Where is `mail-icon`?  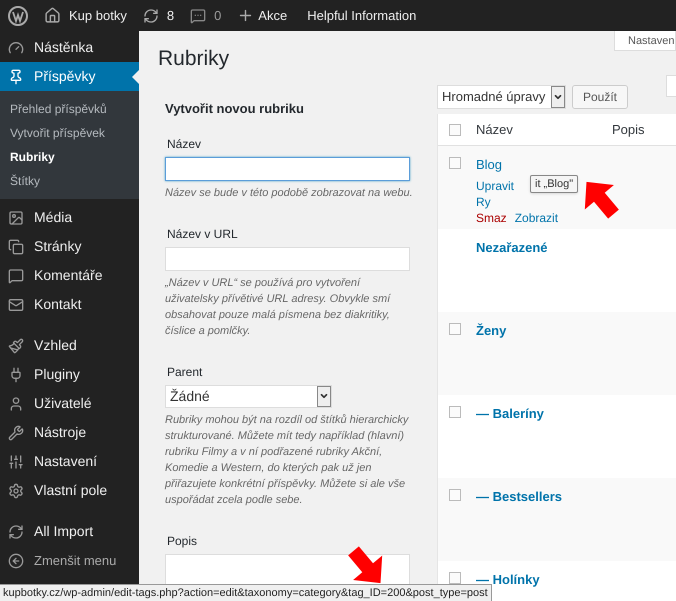 mail-icon is located at coordinates (16, 304).